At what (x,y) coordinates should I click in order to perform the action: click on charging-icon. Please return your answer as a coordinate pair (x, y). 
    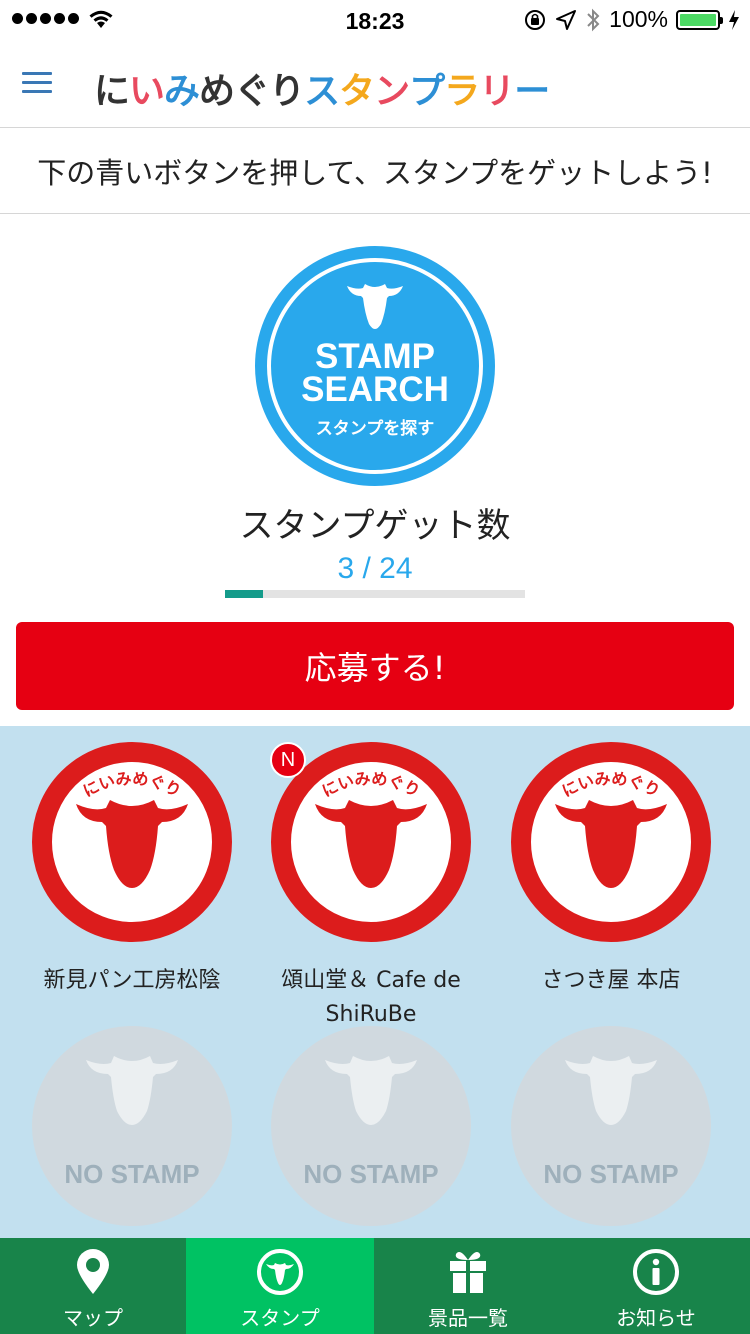
    Looking at the image, I should click on (734, 19).